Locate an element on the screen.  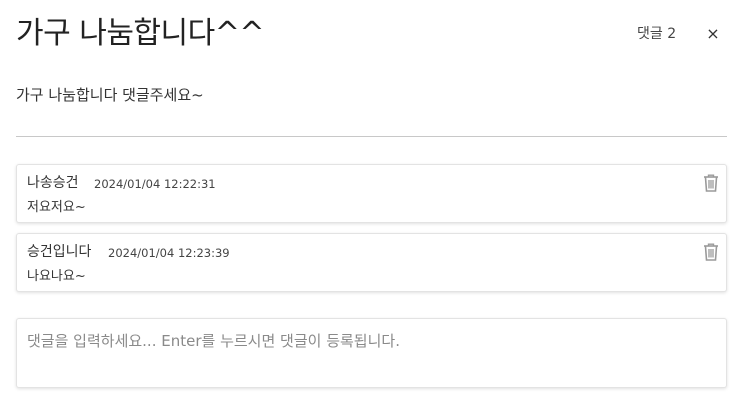
comment-author: 승건입니다 is located at coordinates (59, 252).